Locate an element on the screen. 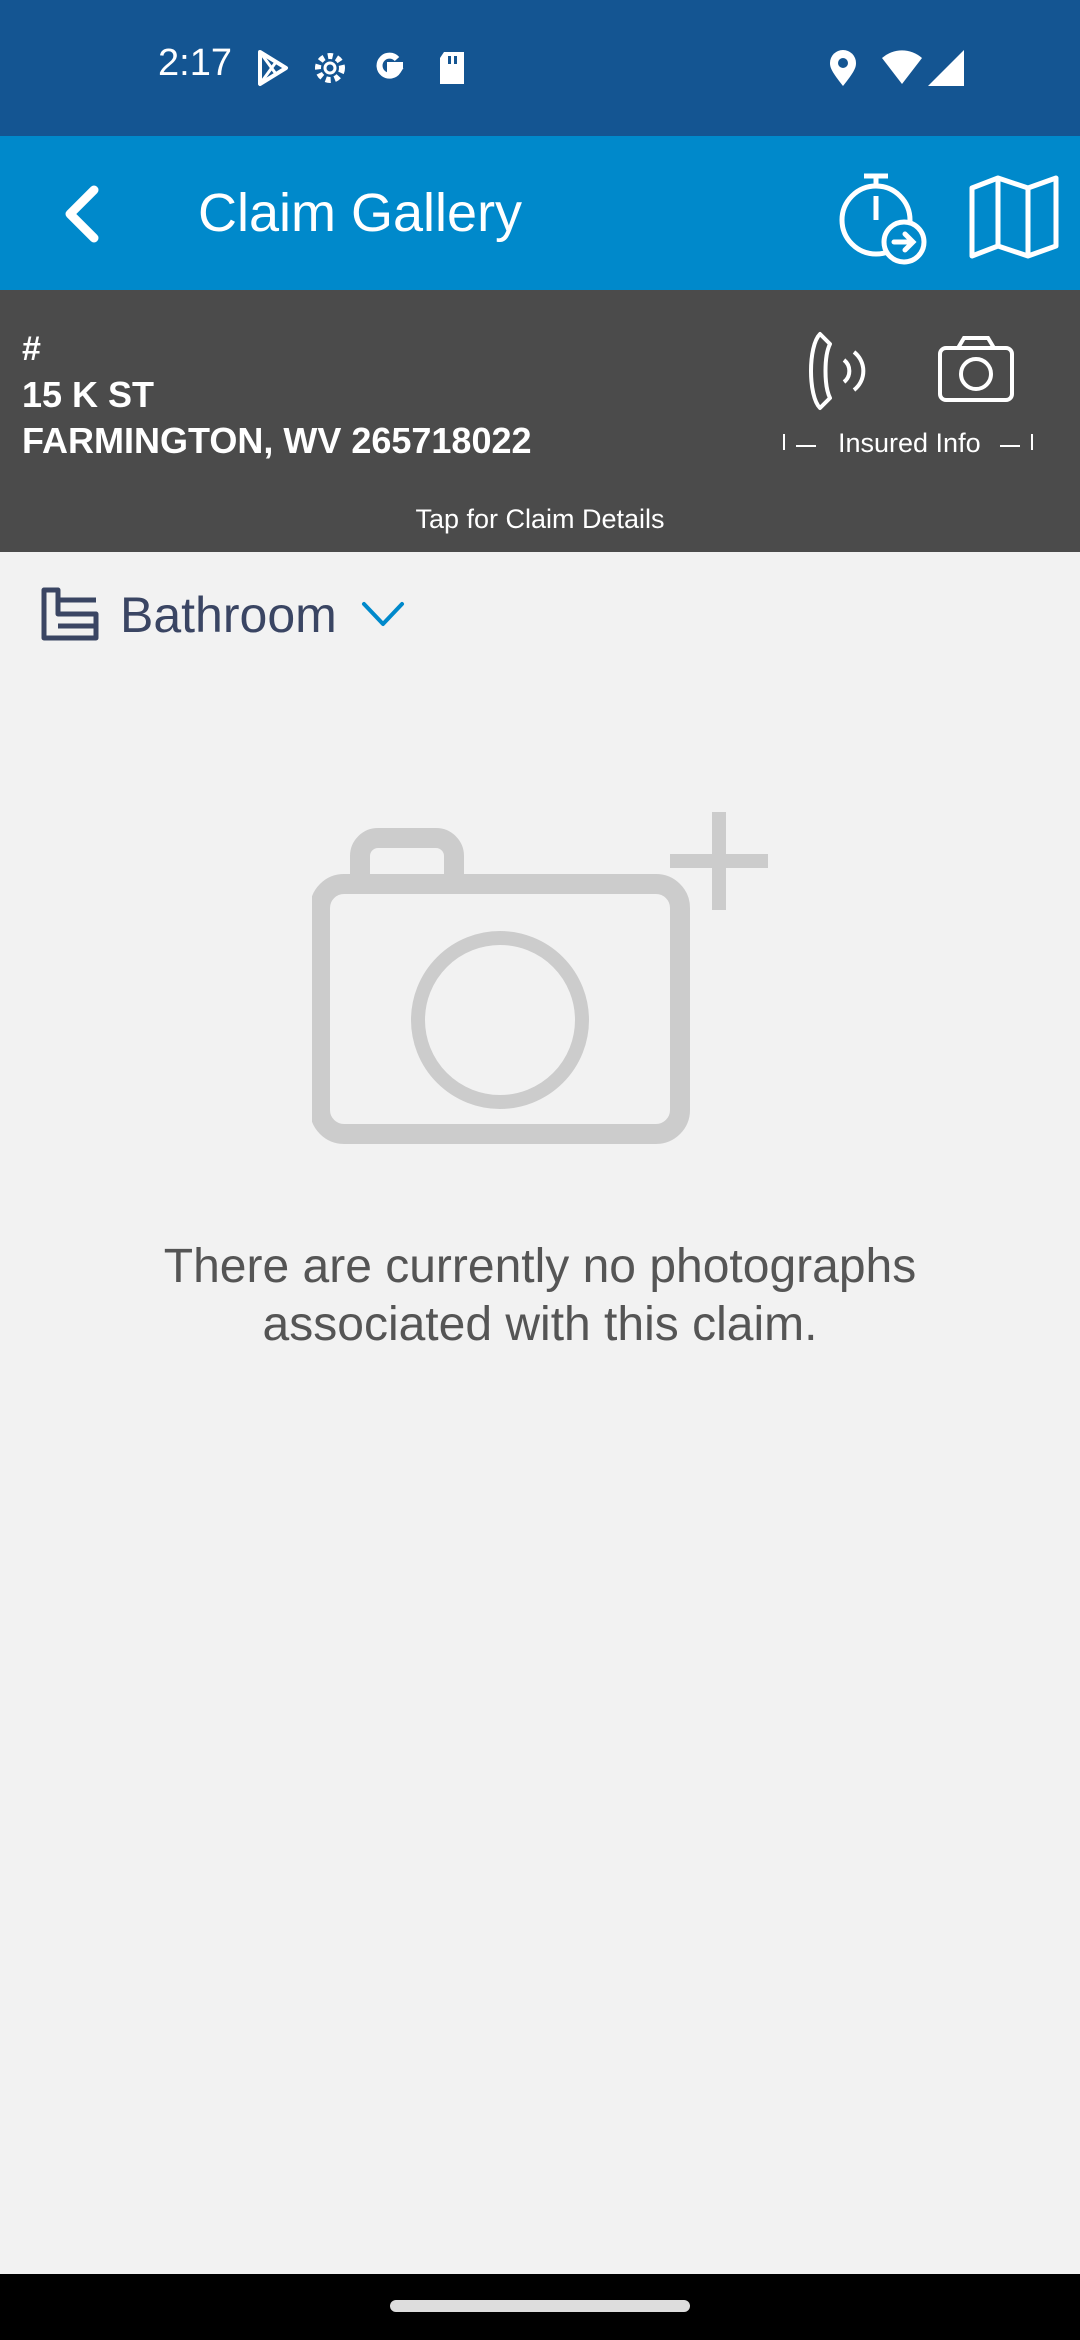  phone-icon is located at coordinates (840, 371).